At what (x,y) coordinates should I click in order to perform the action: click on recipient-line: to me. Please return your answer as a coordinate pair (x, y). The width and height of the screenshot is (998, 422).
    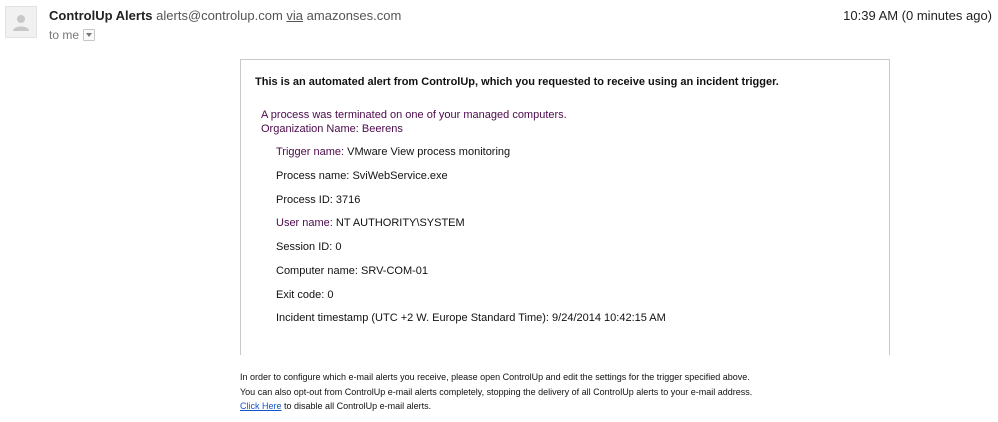
    Looking at the image, I should click on (72, 35).